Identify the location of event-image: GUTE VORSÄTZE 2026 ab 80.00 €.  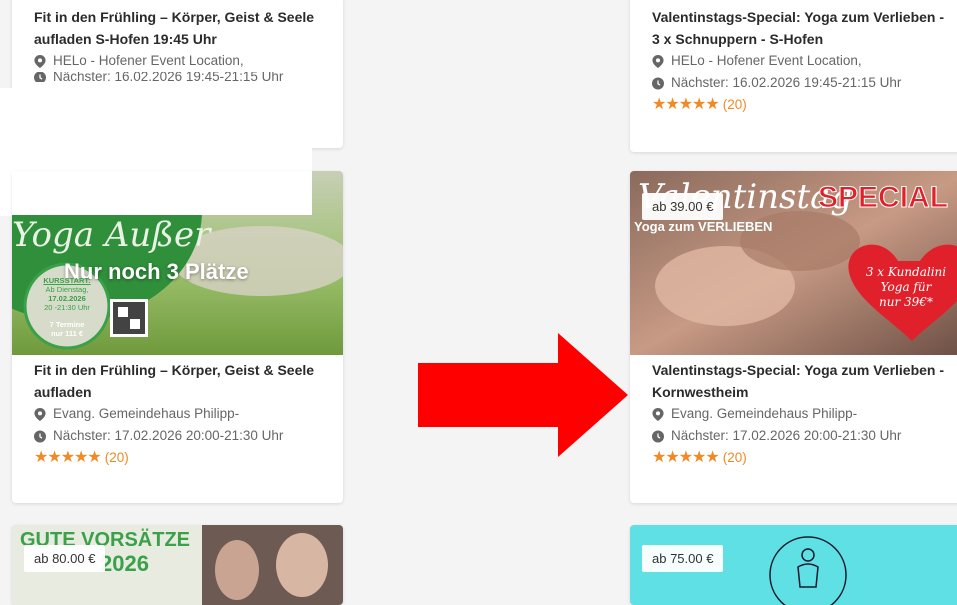
(177, 565).